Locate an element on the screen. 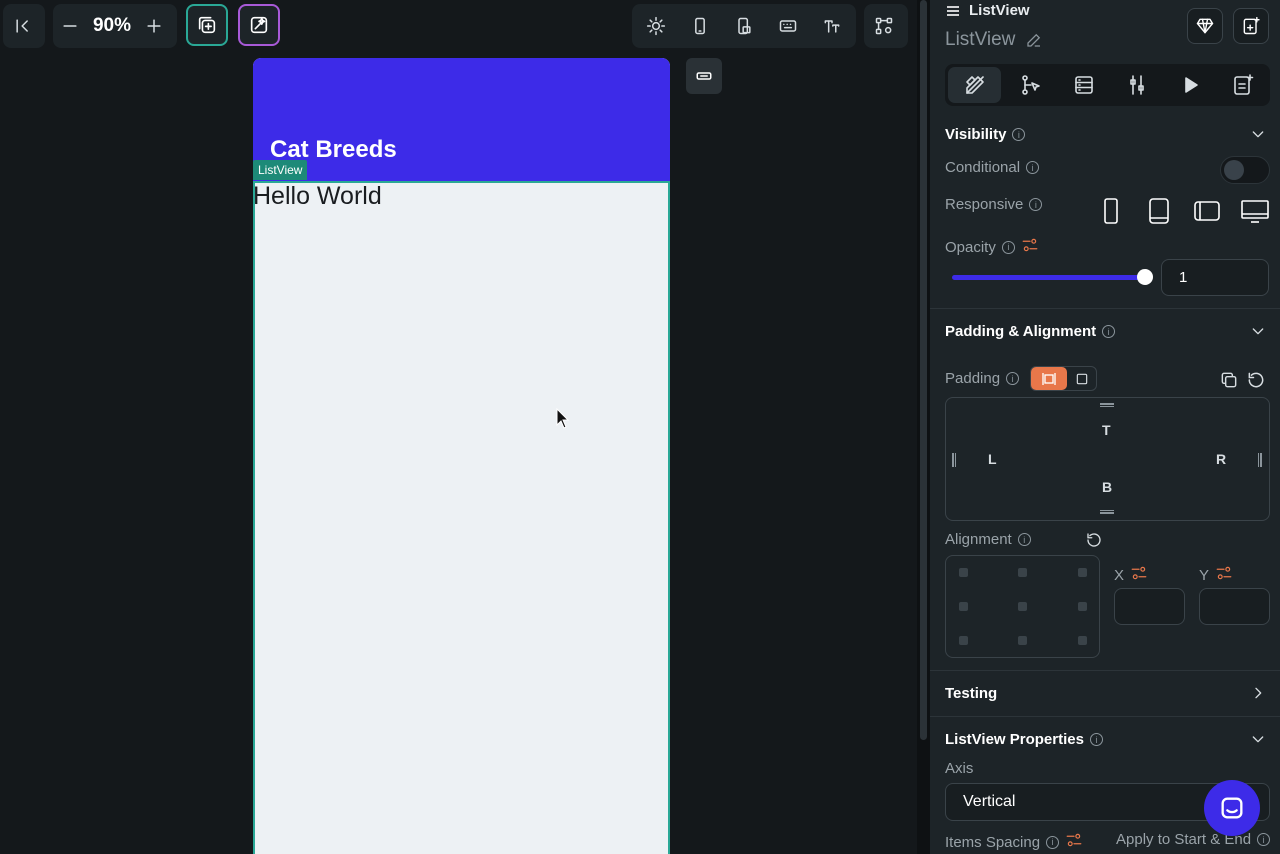  widget-name-row: ListView is located at coordinates (994, 40).